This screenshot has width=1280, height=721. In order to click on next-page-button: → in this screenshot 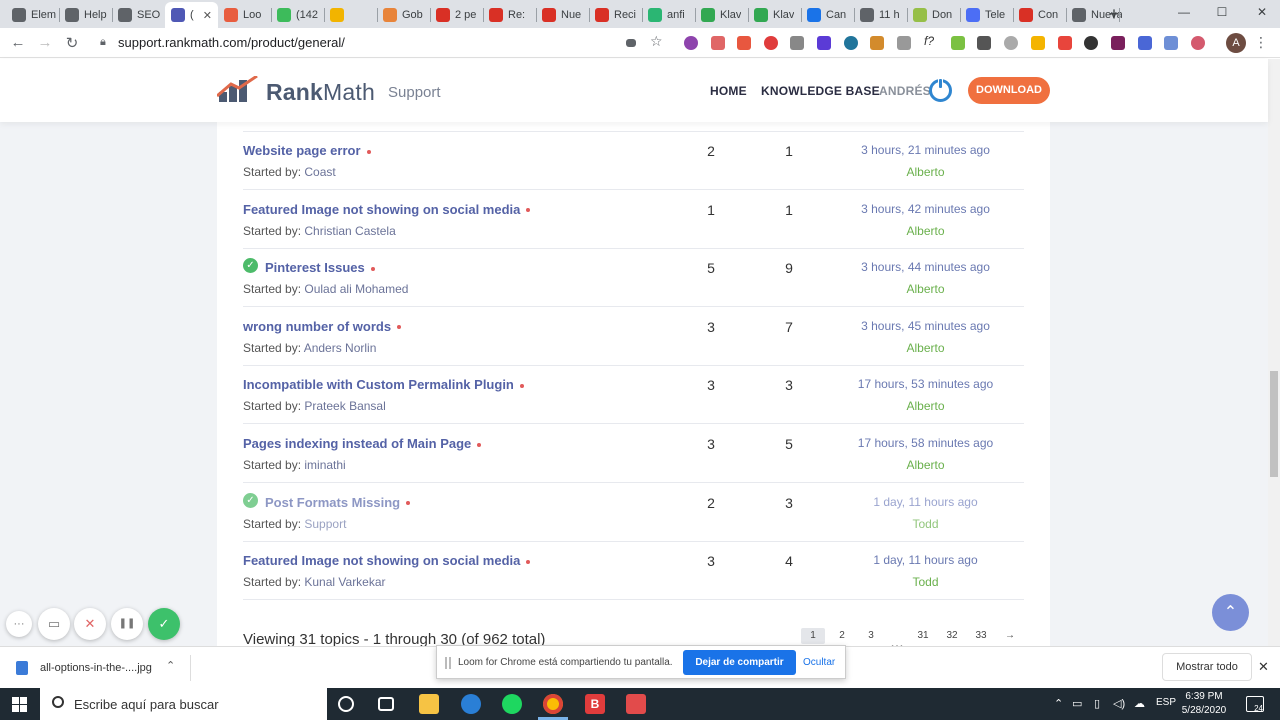, I will do `click(1010, 636)`.